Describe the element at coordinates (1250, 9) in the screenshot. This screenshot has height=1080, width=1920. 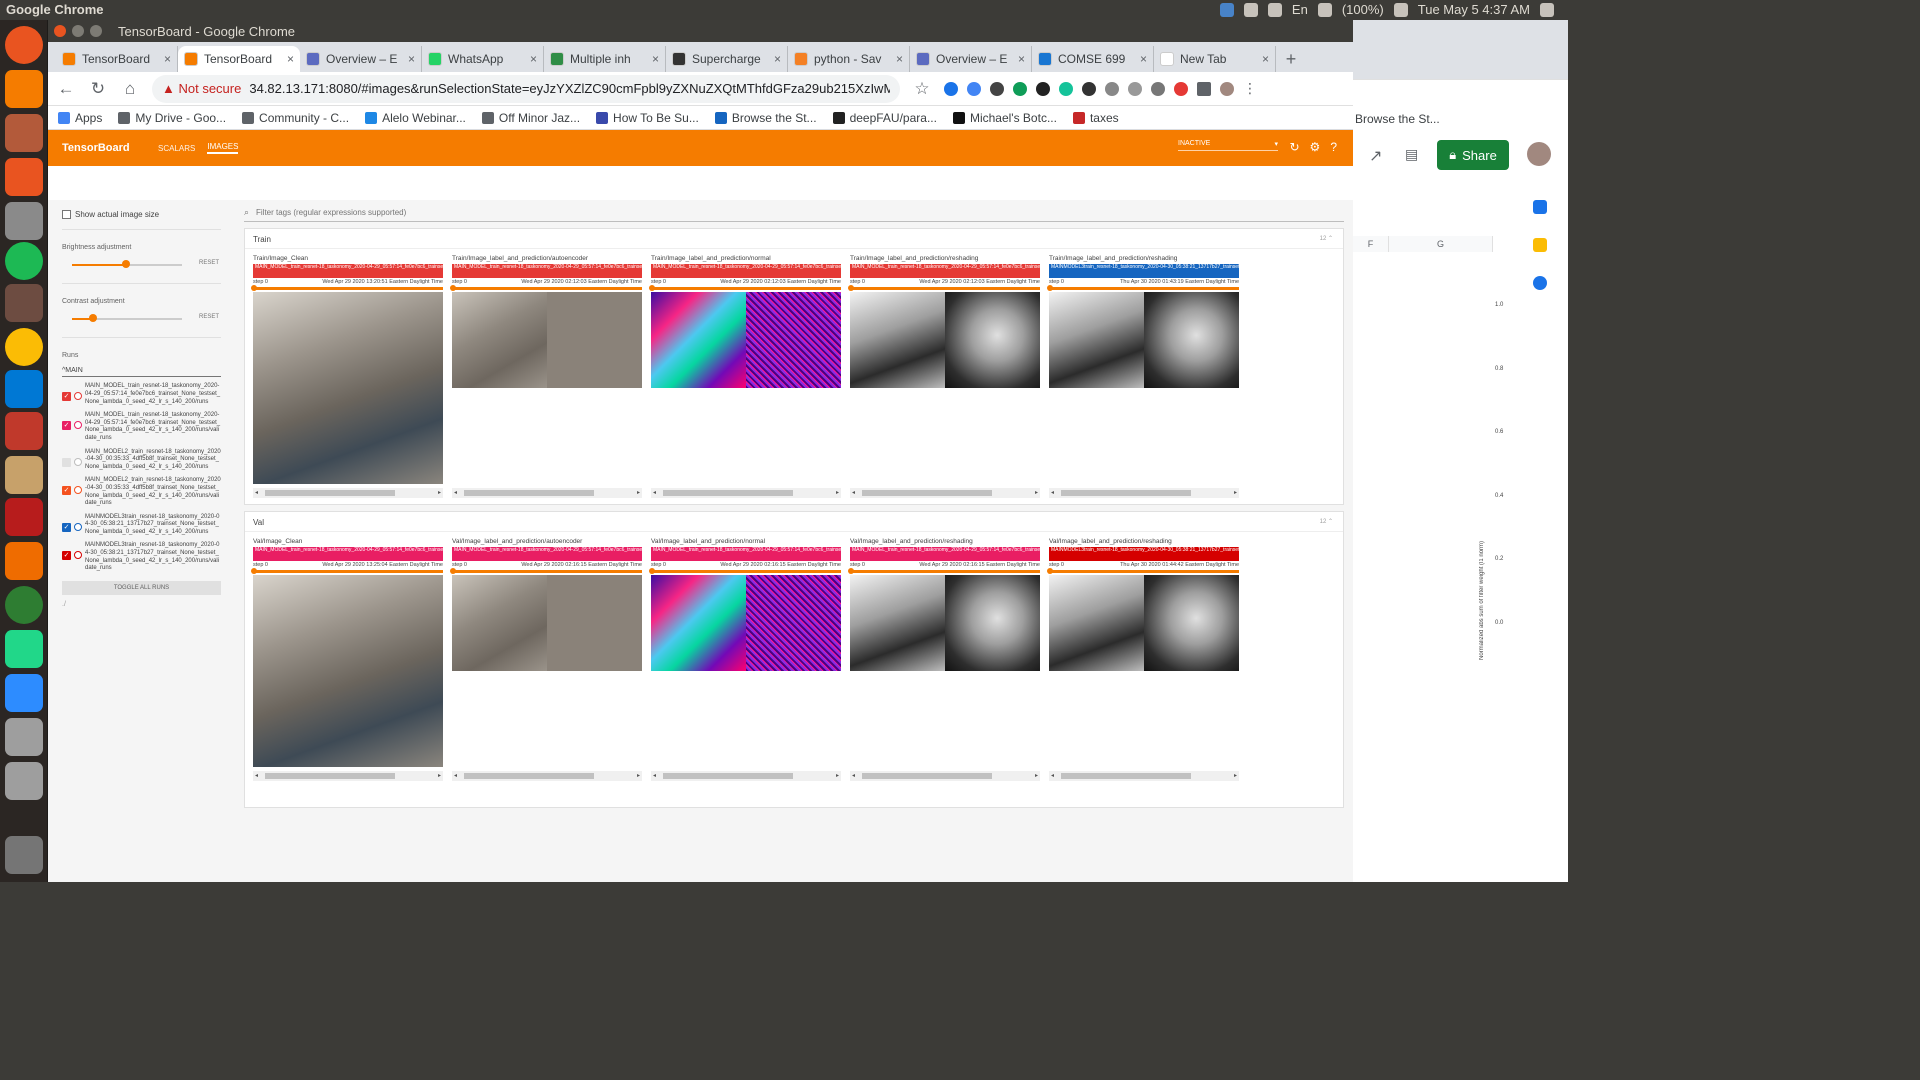
I see `slack-tray-icon` at that location.